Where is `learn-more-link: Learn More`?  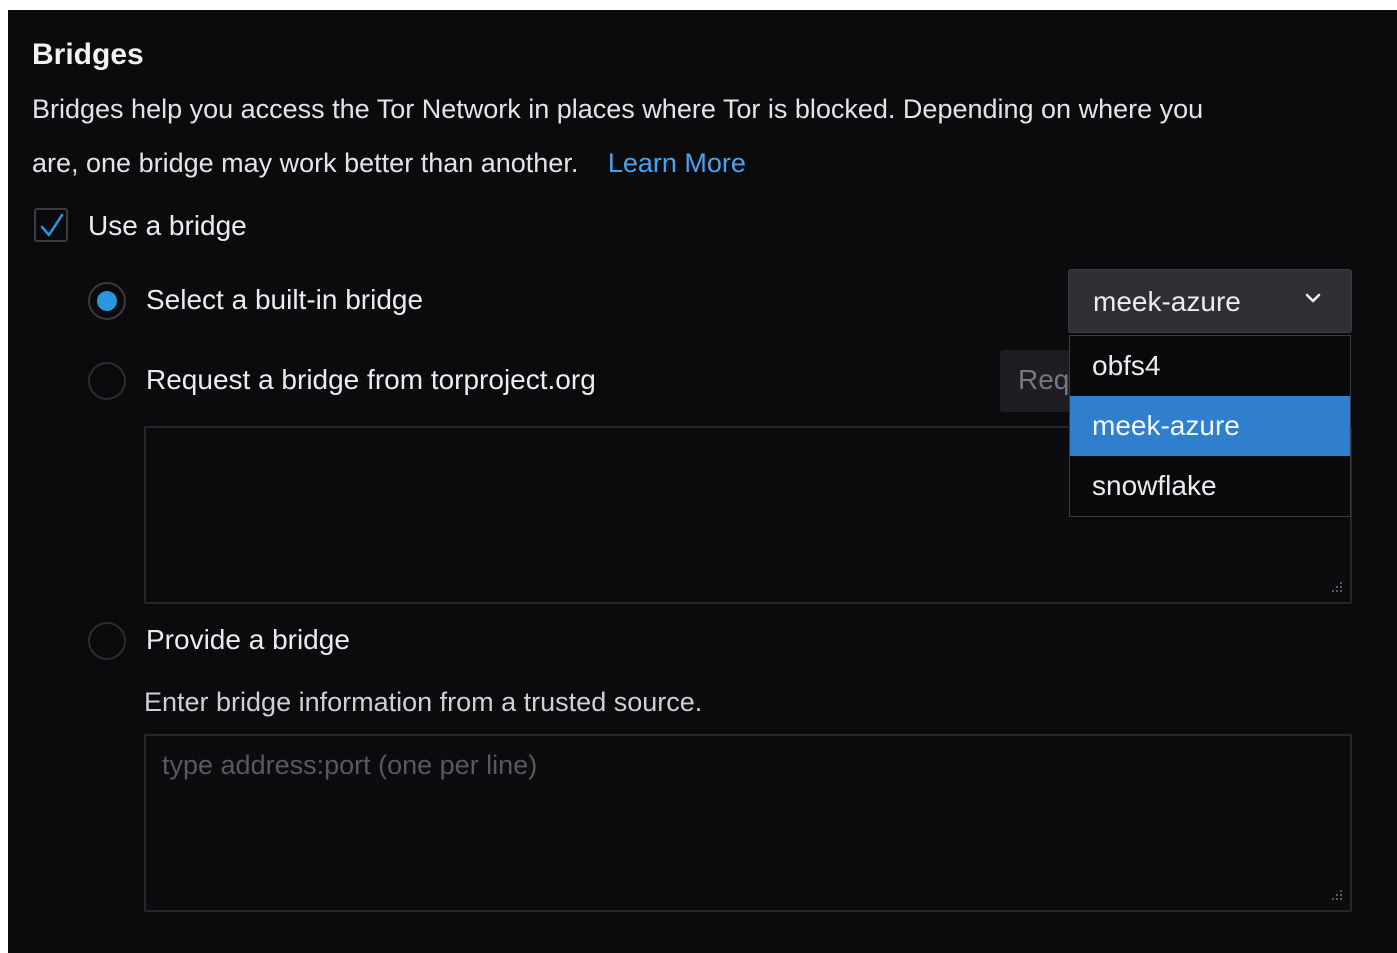 learn-more-link: Learn More is located at coordinates (677, 163).